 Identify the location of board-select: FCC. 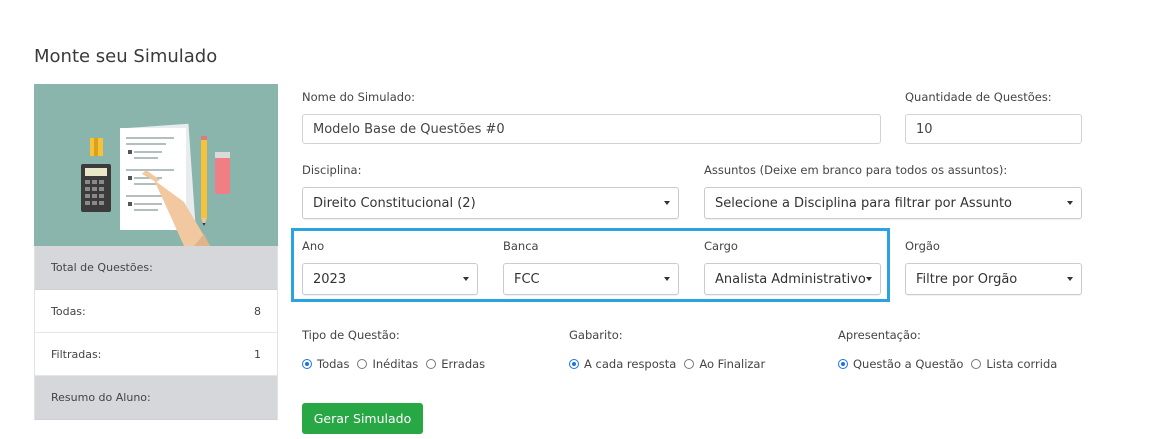
(591, 279).